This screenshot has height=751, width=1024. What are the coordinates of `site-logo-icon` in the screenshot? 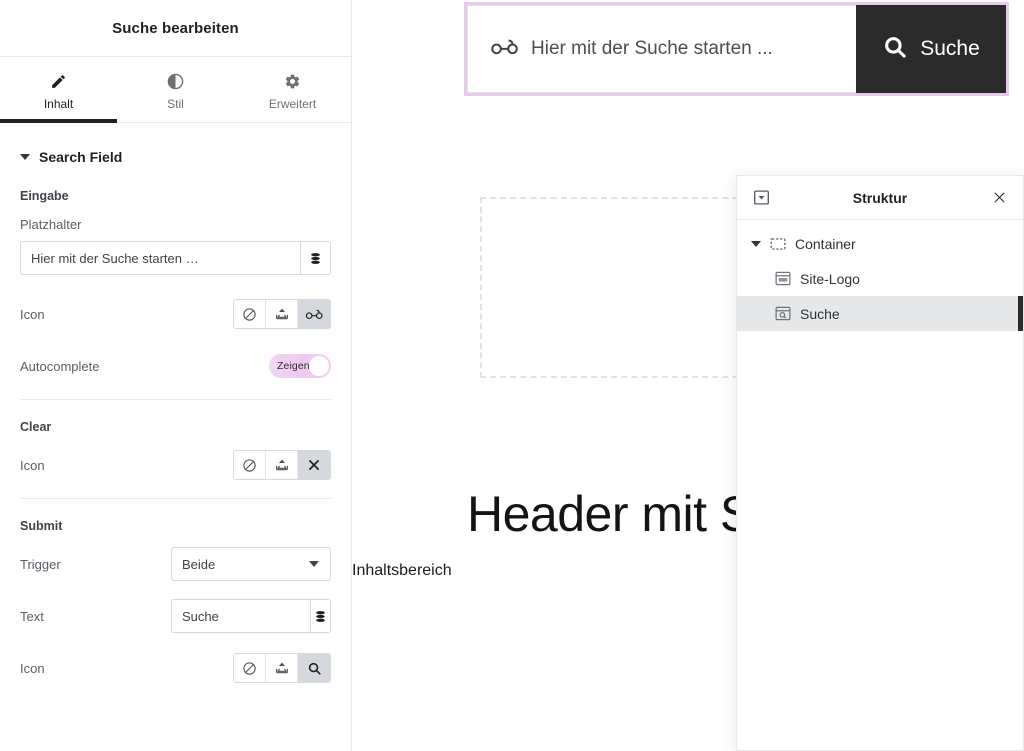 It's located at (783, 278).